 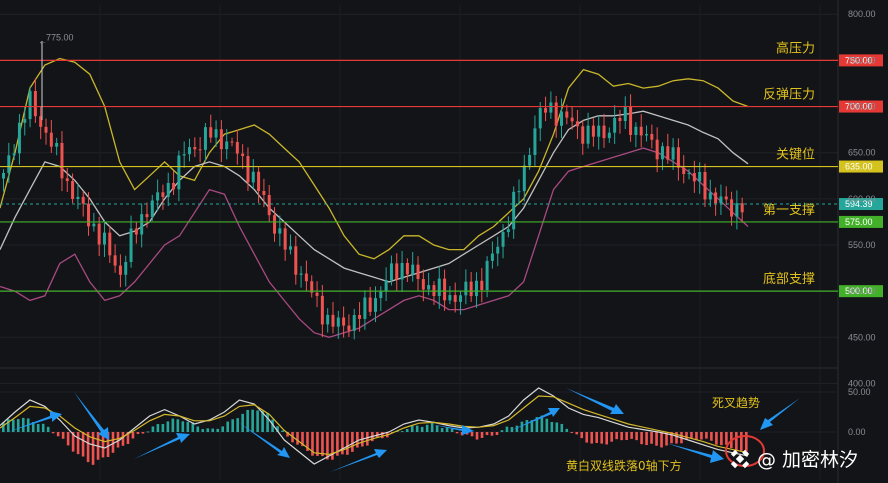 What do you see at coordinates (862, 337) in the screenshot?
I see `price-tick-label: 450.00` at bounding box center [862, 337].